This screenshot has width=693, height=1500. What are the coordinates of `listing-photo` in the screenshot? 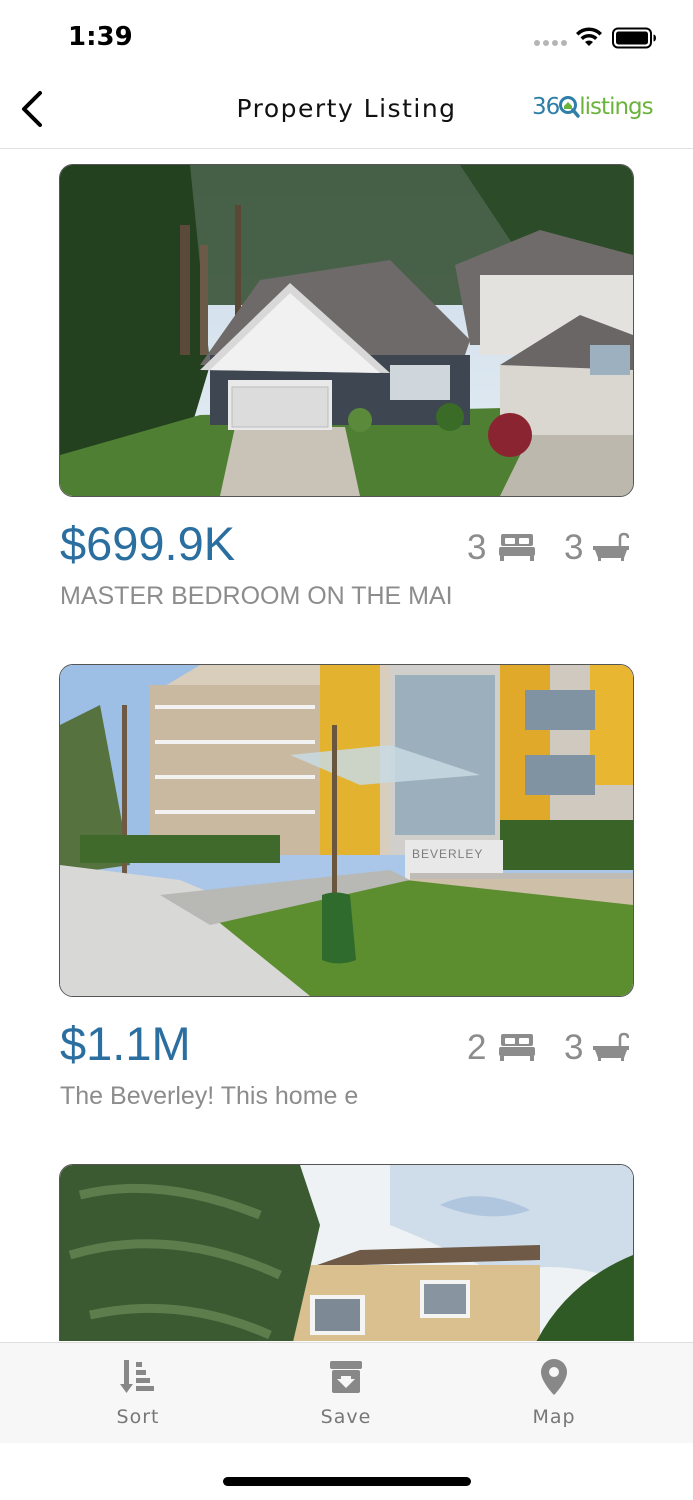 It's located at (346, 1252).